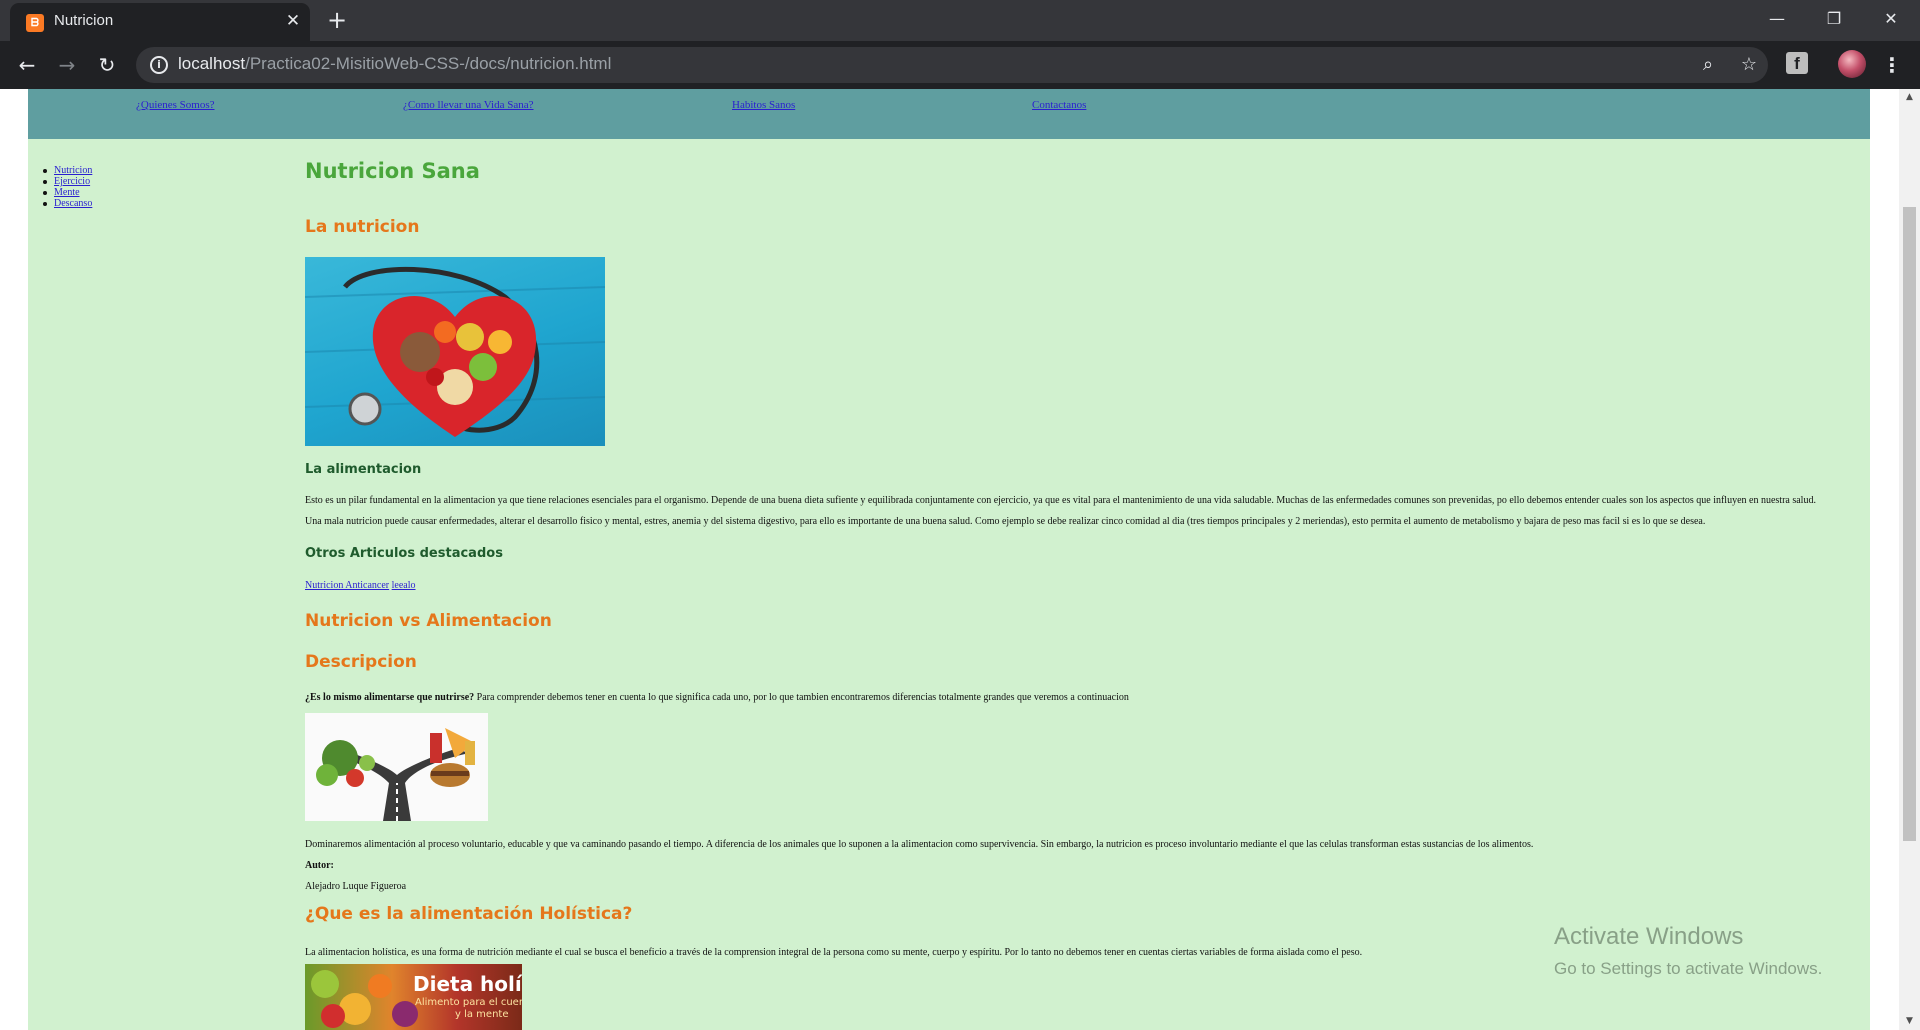 The width and height of the screenshot is (1920, 1030). What do you see at coordinates (67, 181) in the screenshot?
I see `sidebar-item-ejercicio: Ejercicio` at bounding box center [67, 181].